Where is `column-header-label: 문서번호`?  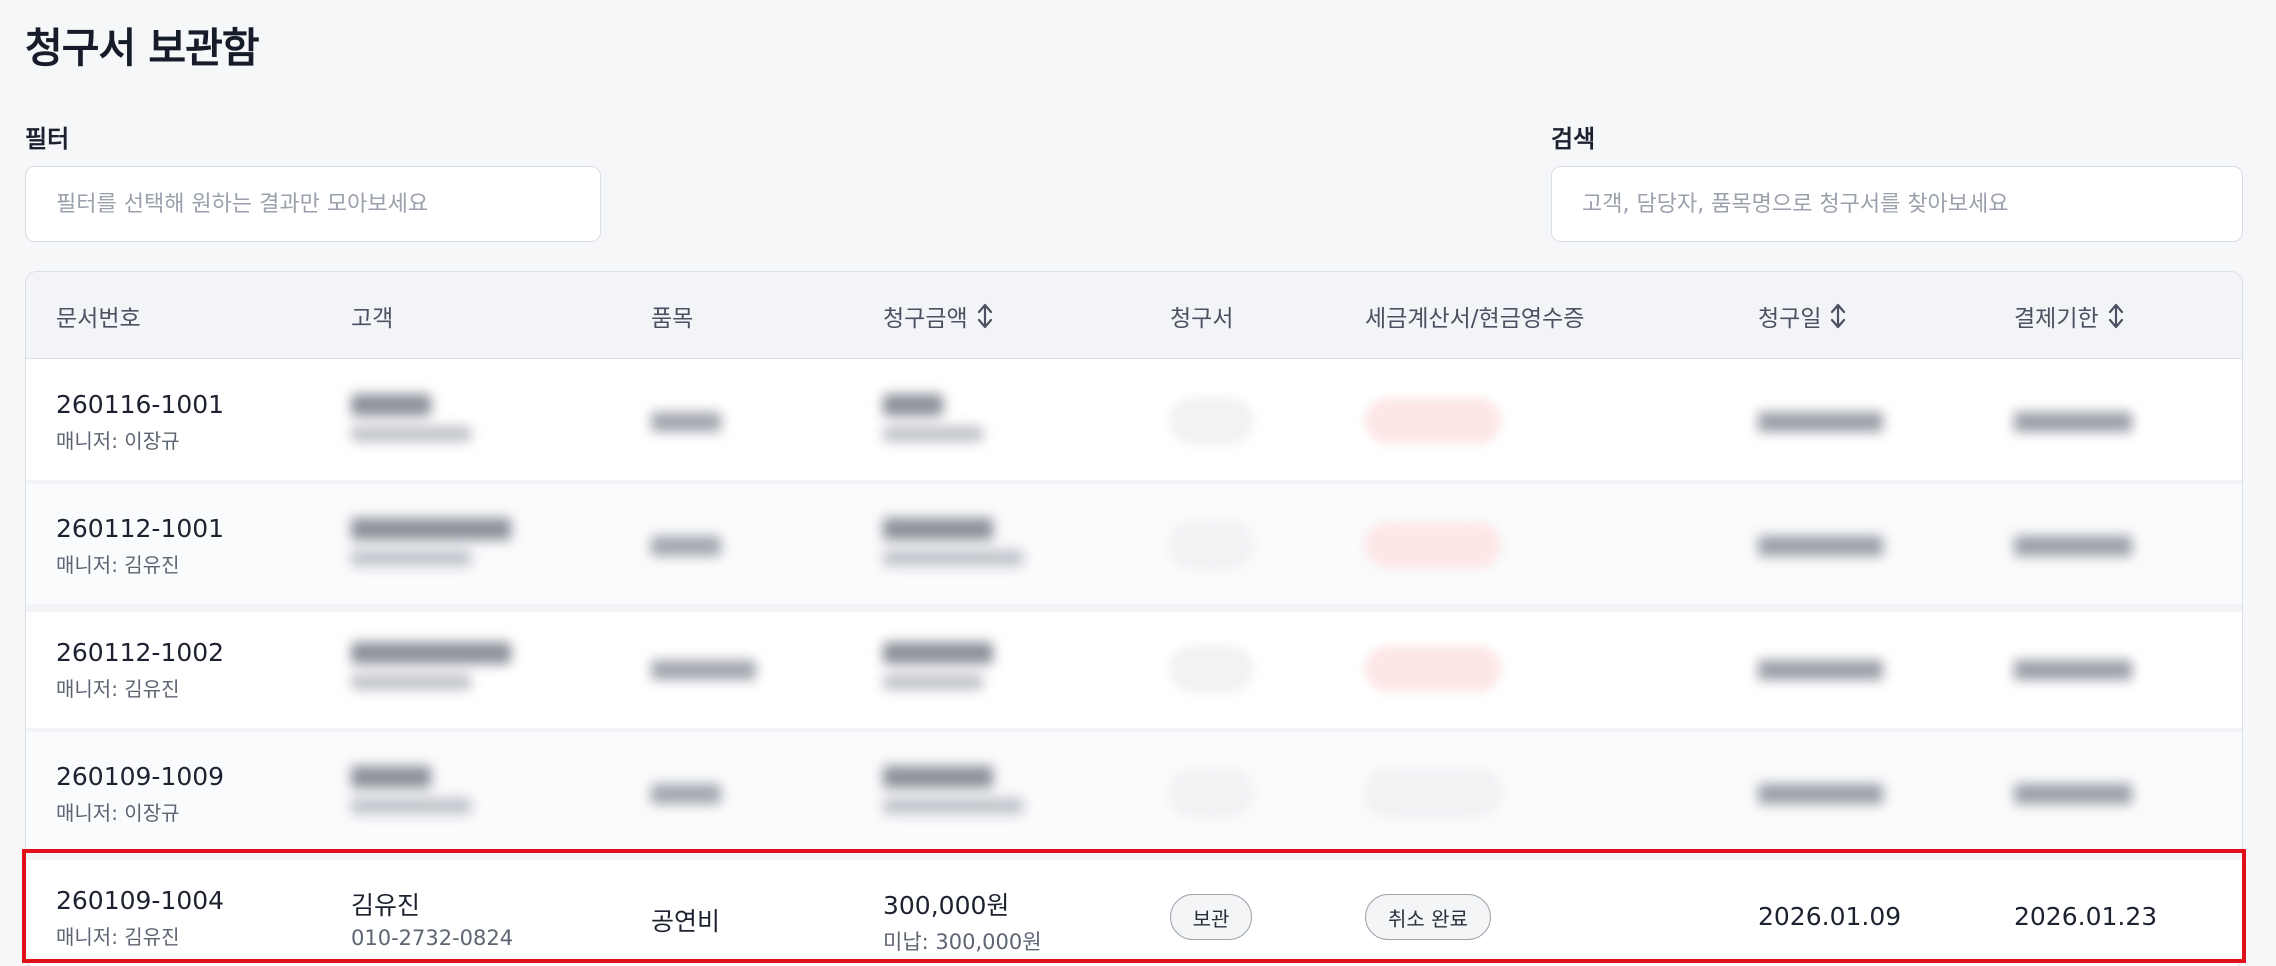 column-header-label: 문서번호 is located at coordinates (98, 318).